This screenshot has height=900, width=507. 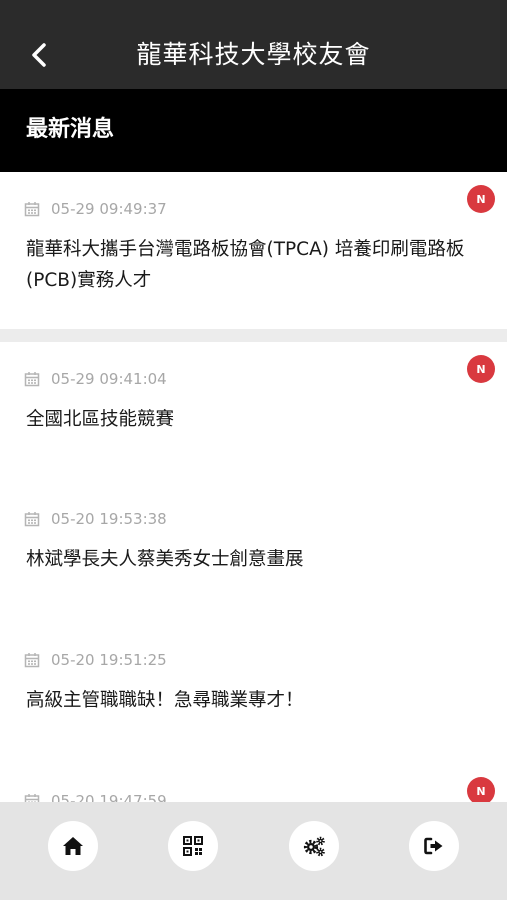 What do you see at coordinates (253, 54) in the screenshot?
I see `page-title: 龍華科技大學校友會` at bounding box center [253, 54].